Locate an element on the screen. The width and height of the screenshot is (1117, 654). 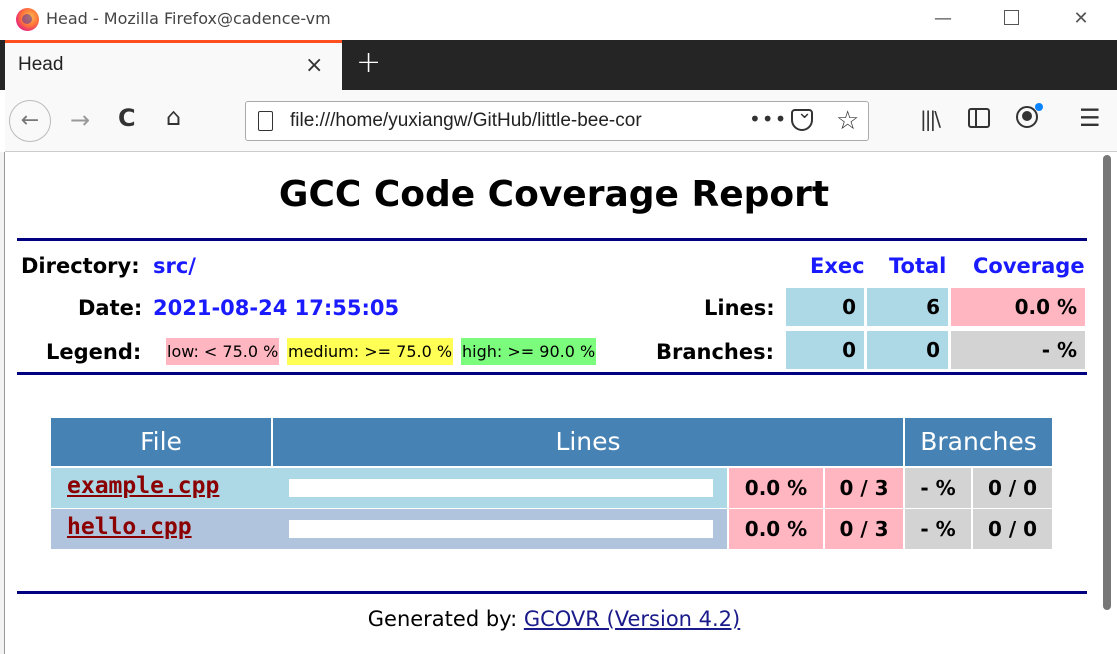
file-column-header: File is located at coordinates (161, 442).